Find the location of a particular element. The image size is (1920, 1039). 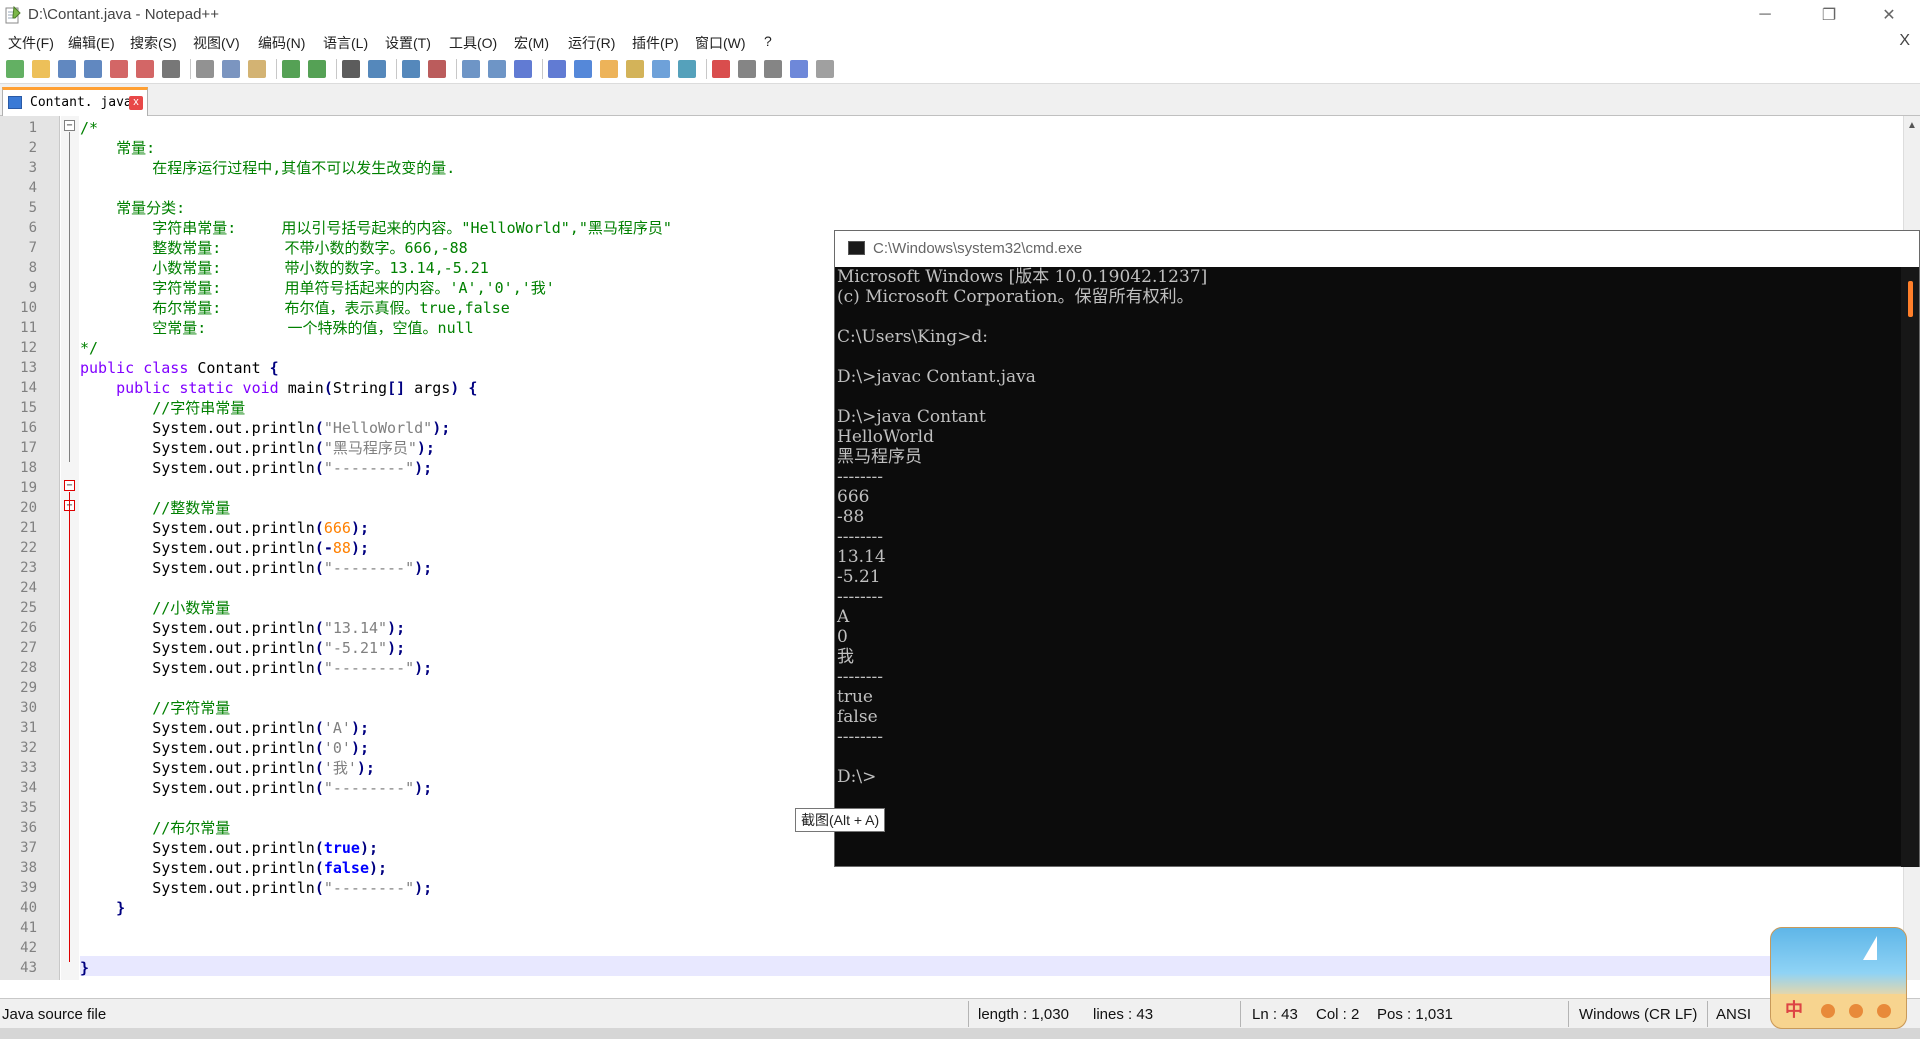

notepad-plus-plus-icon is located at coordinates (13, 14).